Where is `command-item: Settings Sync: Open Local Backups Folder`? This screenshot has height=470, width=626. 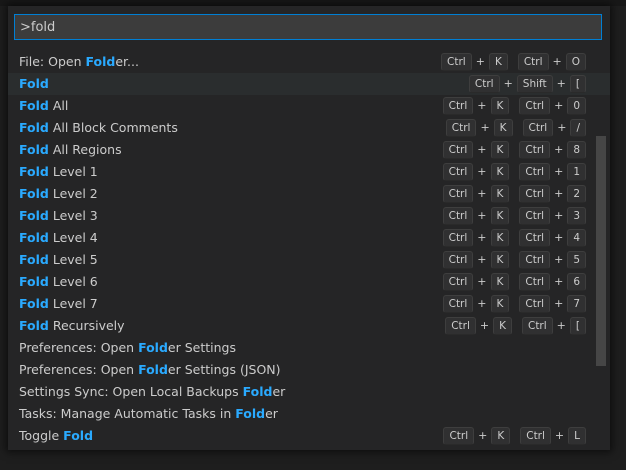
command-item: Settings Sync: Open Local Backups Folder is located at coordinates (309, 392).